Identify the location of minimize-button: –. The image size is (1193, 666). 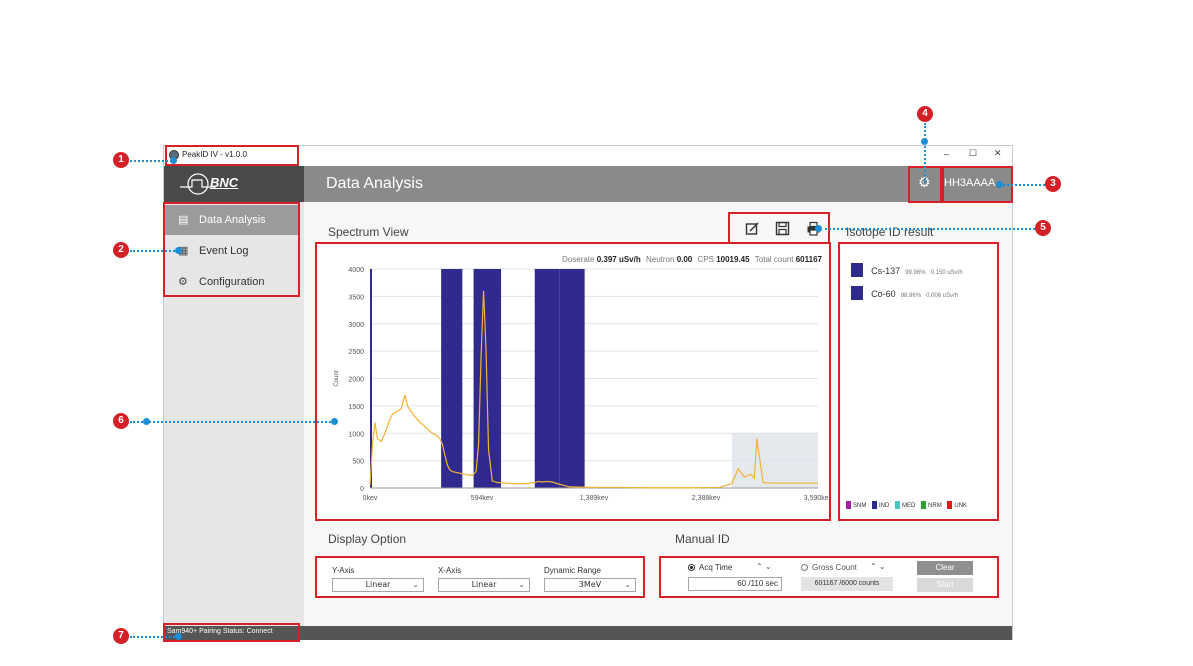
(946, 154).